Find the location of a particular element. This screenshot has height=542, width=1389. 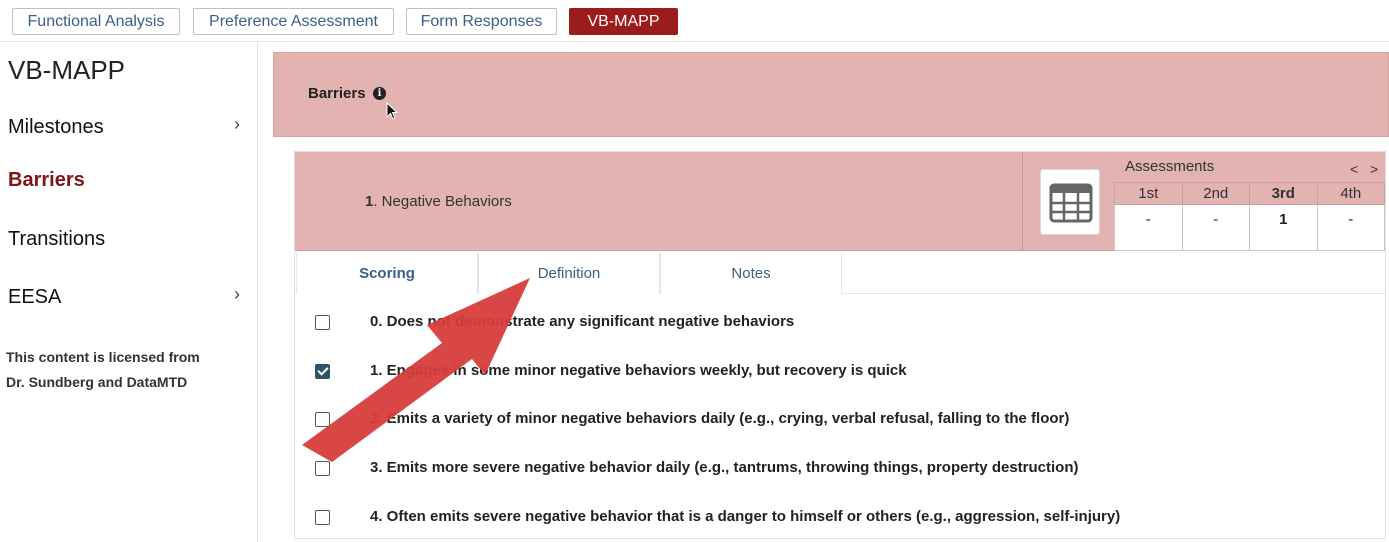

table-view-button is located at coordinates (1070, 202).